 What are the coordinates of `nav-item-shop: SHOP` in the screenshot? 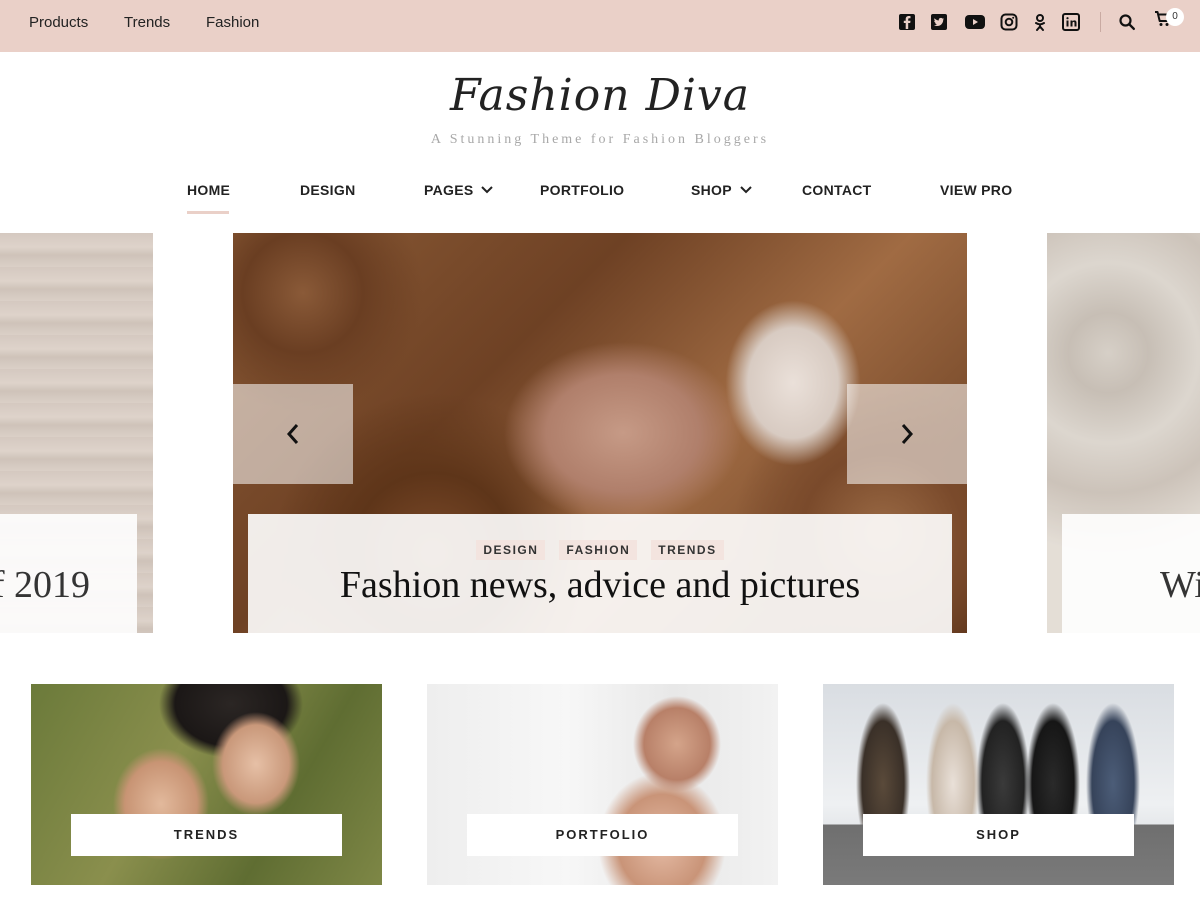 It's located at (721, 190).